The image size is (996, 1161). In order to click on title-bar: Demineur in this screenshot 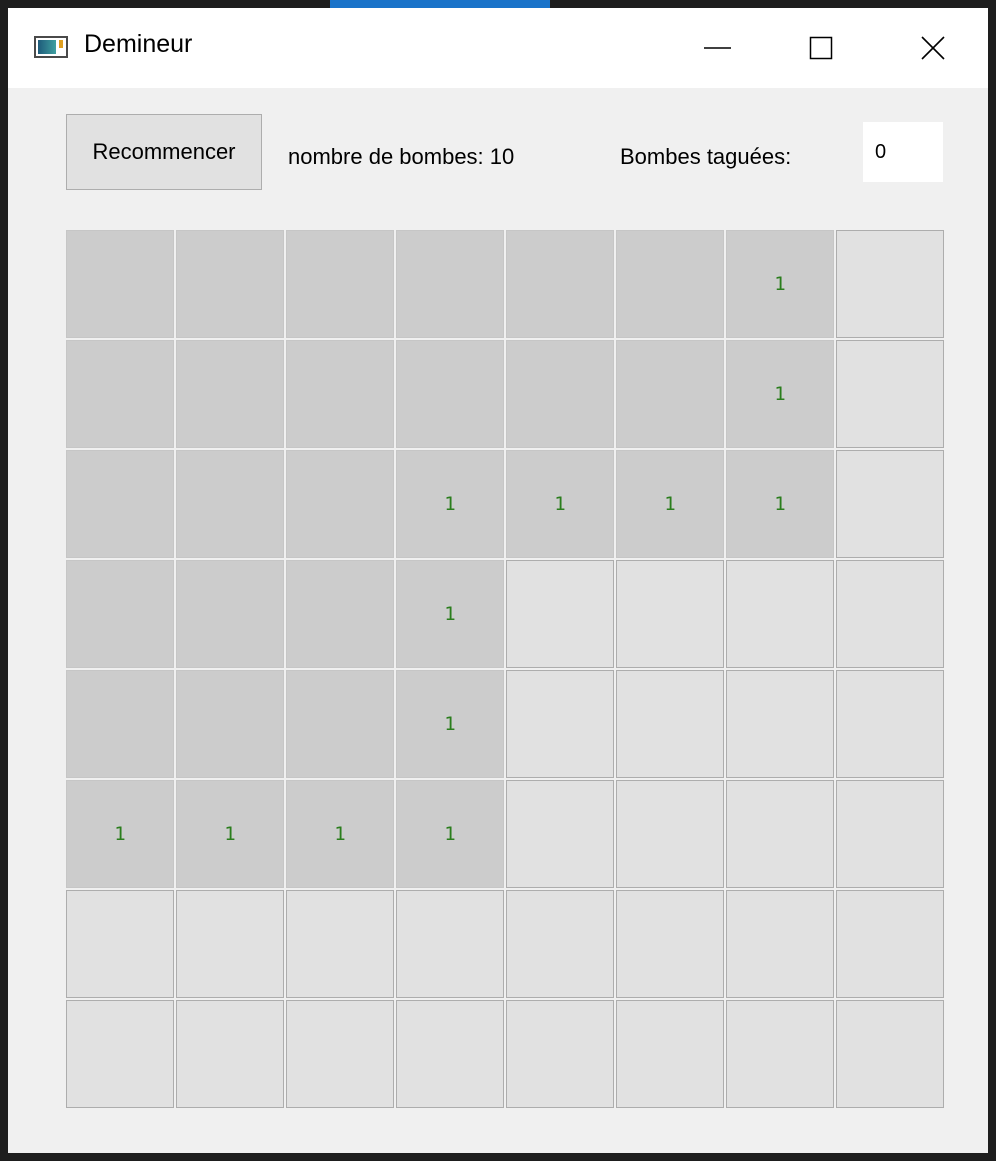, I will do `click(498, 48)`.